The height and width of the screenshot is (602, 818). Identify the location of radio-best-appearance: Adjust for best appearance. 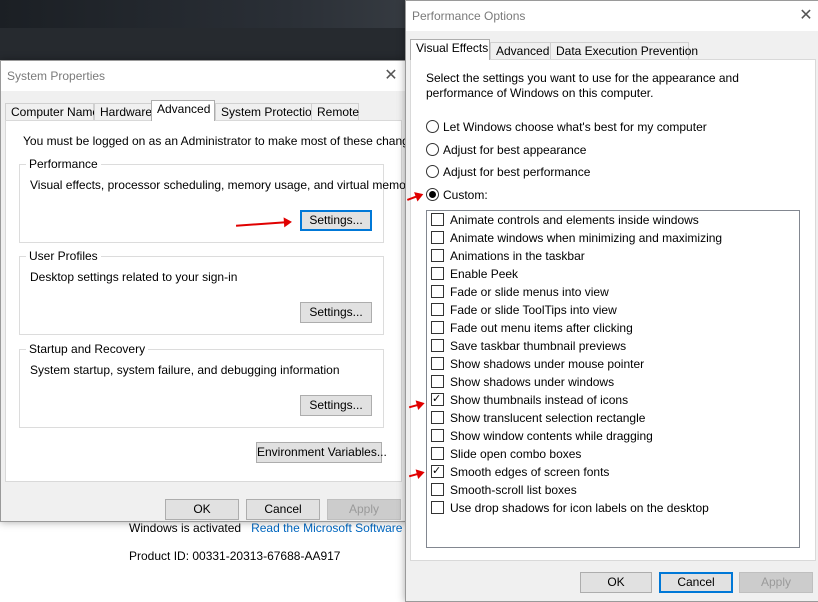
(506, 150).